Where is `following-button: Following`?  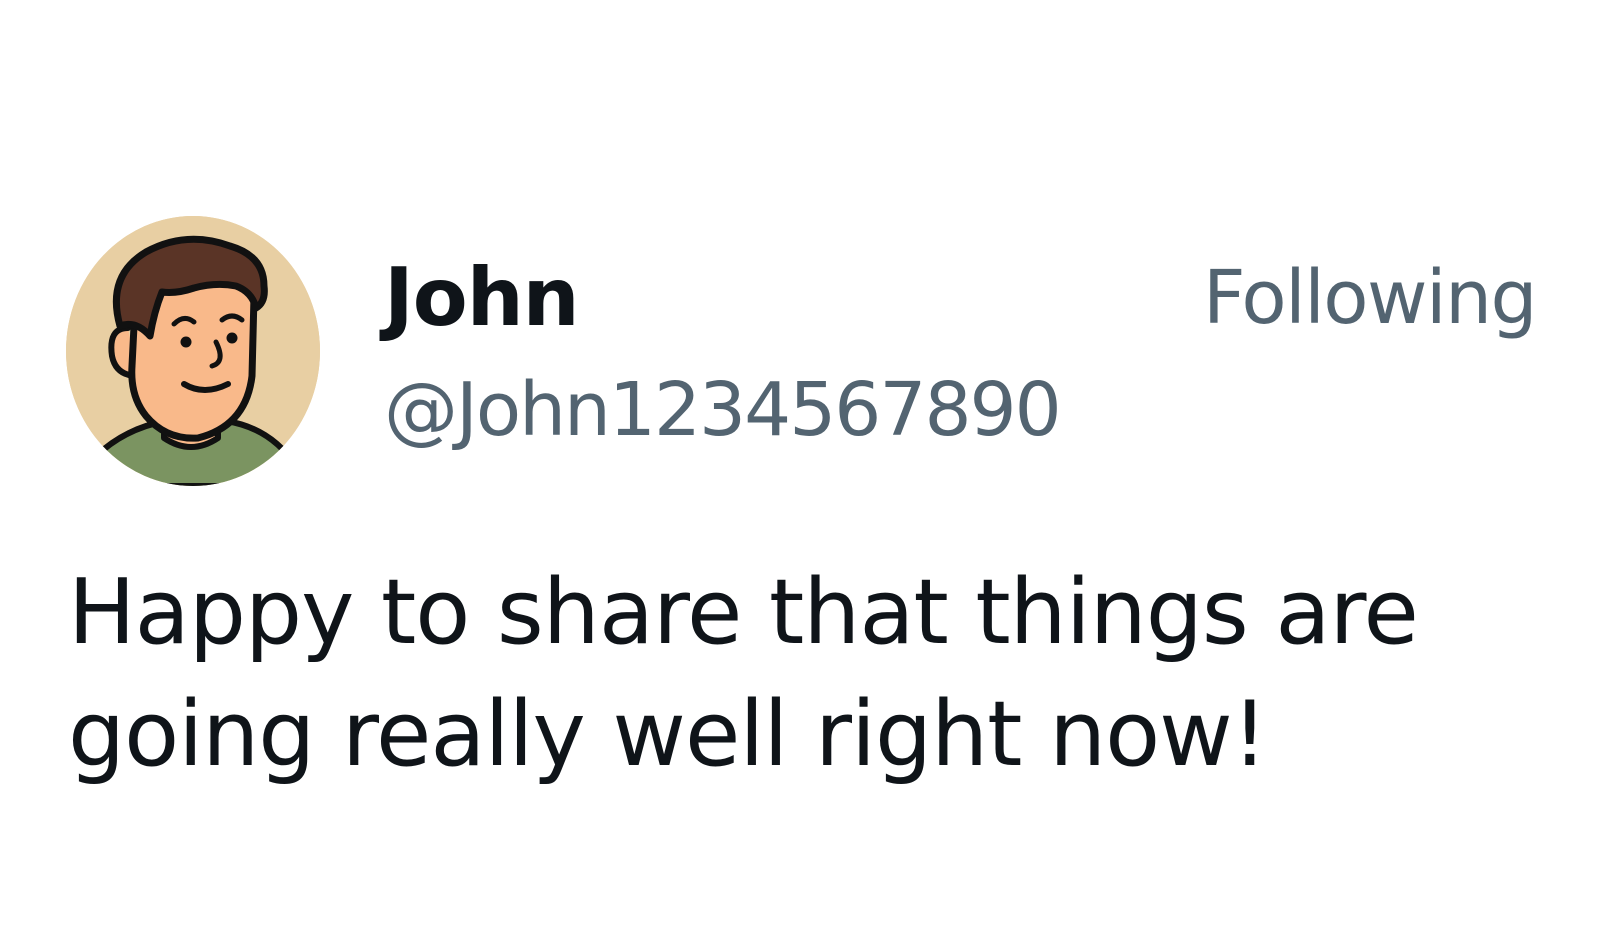
following-button: Following is located at coordinates (1370, 298).